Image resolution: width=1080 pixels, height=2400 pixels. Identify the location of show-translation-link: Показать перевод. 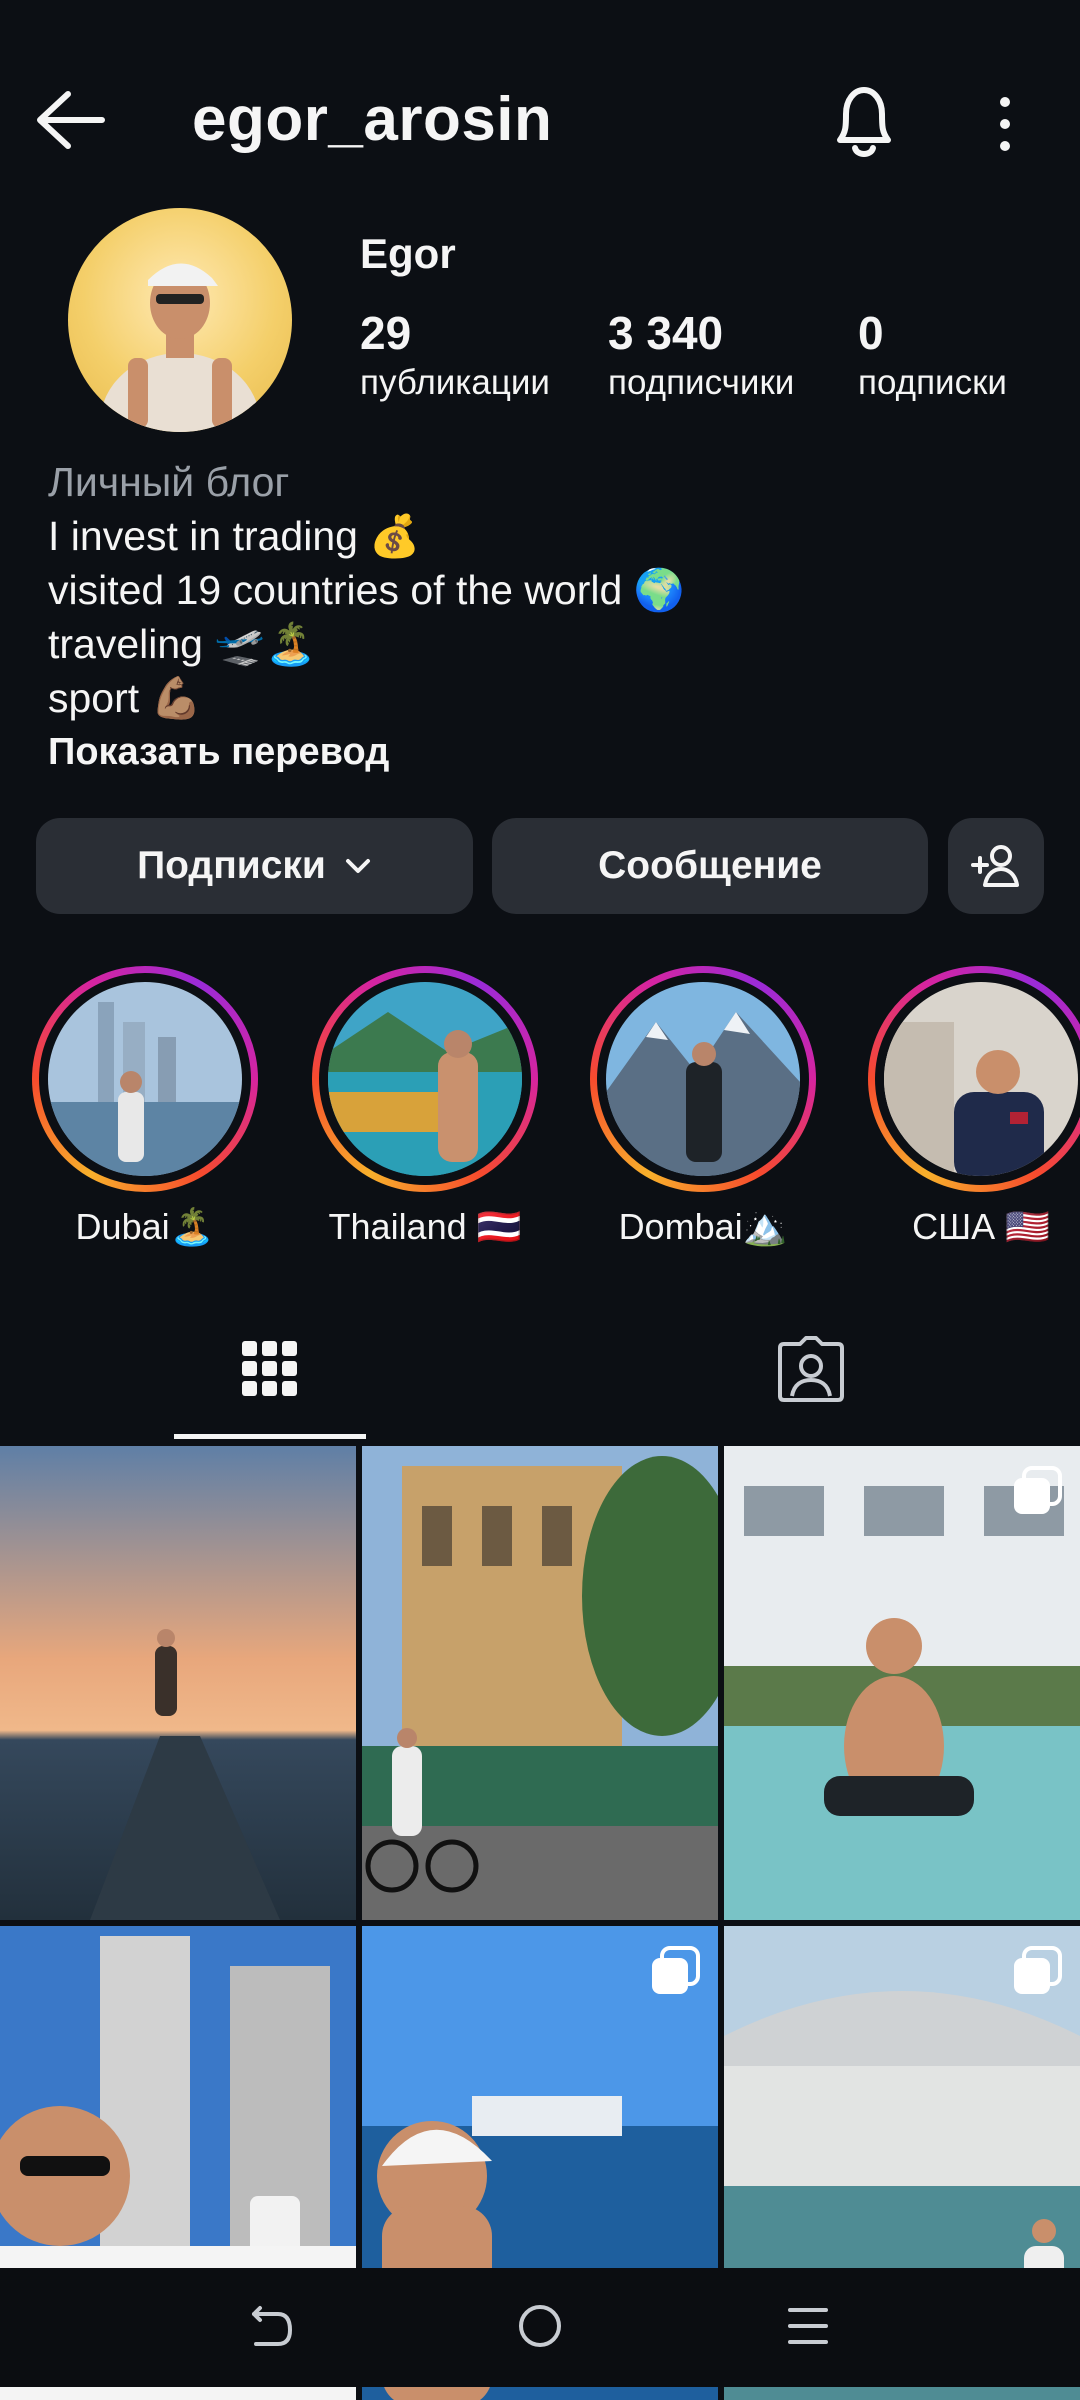
(548, 752).